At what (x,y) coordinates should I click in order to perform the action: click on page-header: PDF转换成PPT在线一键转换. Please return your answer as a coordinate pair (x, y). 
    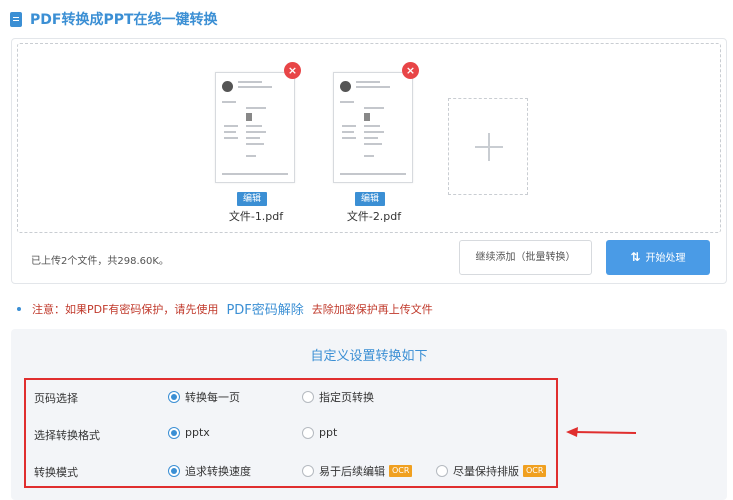
    Looking at the image, I should click on (114, 19).